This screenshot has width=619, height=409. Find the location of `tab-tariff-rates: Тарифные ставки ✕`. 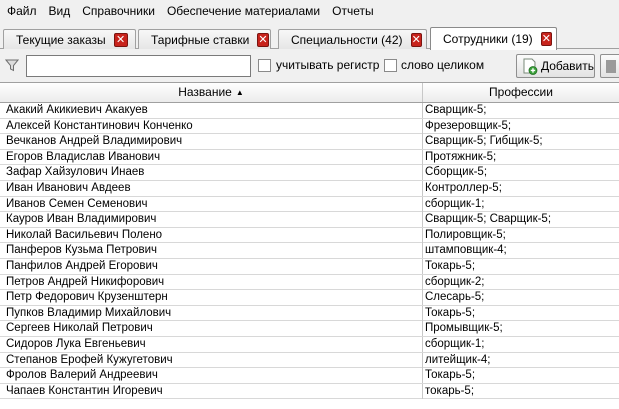

tab-tariff-rates: Тарифные ставки ✕ is located at coordinates (204, 39).